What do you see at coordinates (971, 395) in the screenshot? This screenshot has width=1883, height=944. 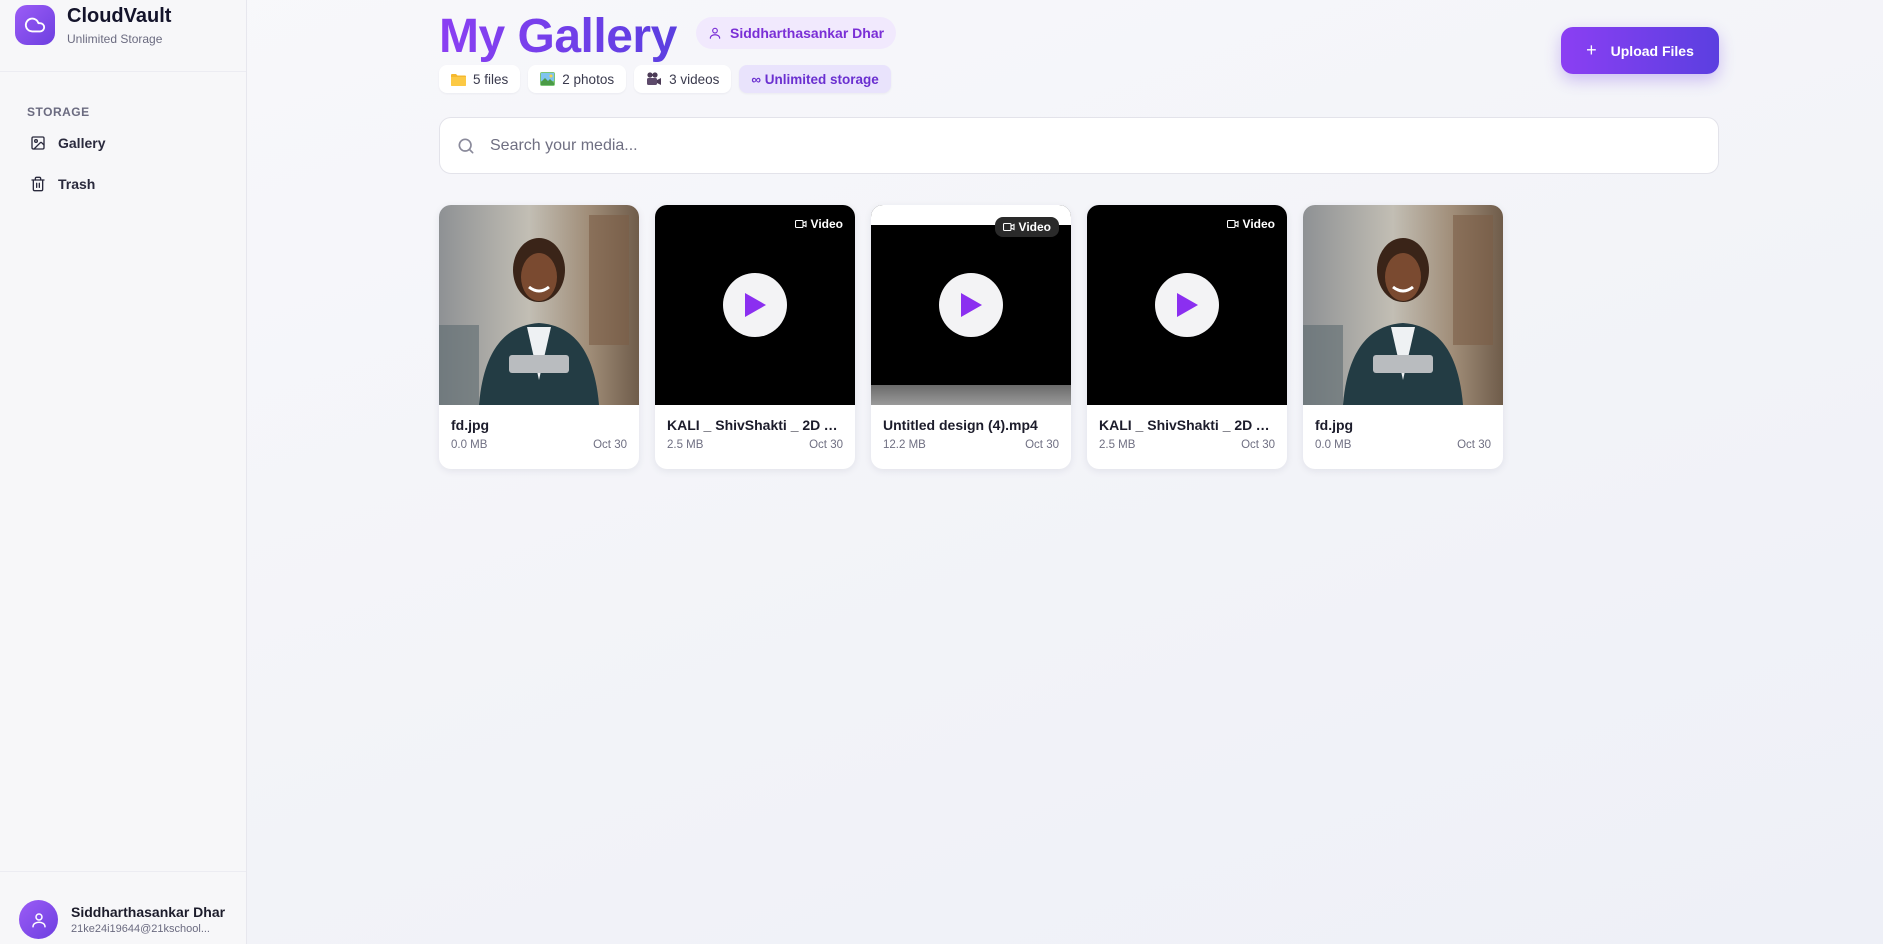 I see `thumbnail-band` at bounding box center [971, 395].